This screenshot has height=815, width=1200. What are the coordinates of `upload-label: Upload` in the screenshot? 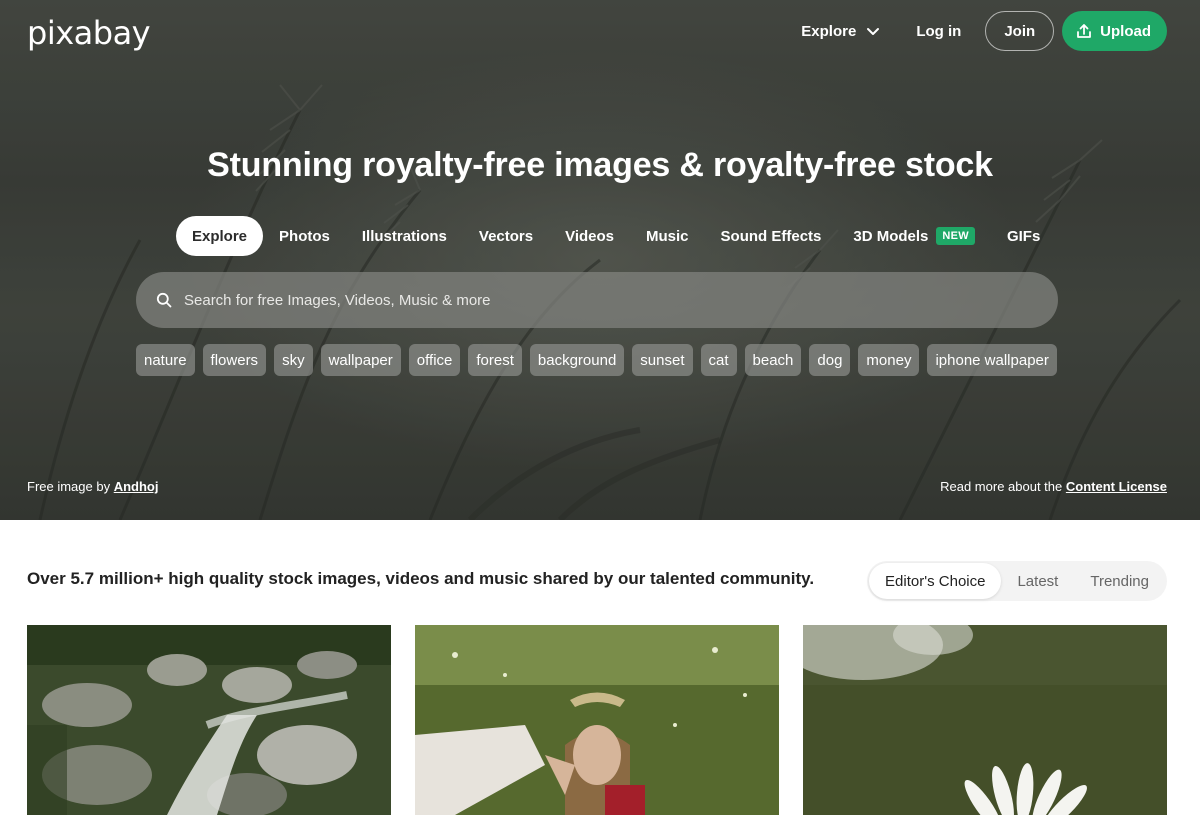 It's located at (1125, 31).